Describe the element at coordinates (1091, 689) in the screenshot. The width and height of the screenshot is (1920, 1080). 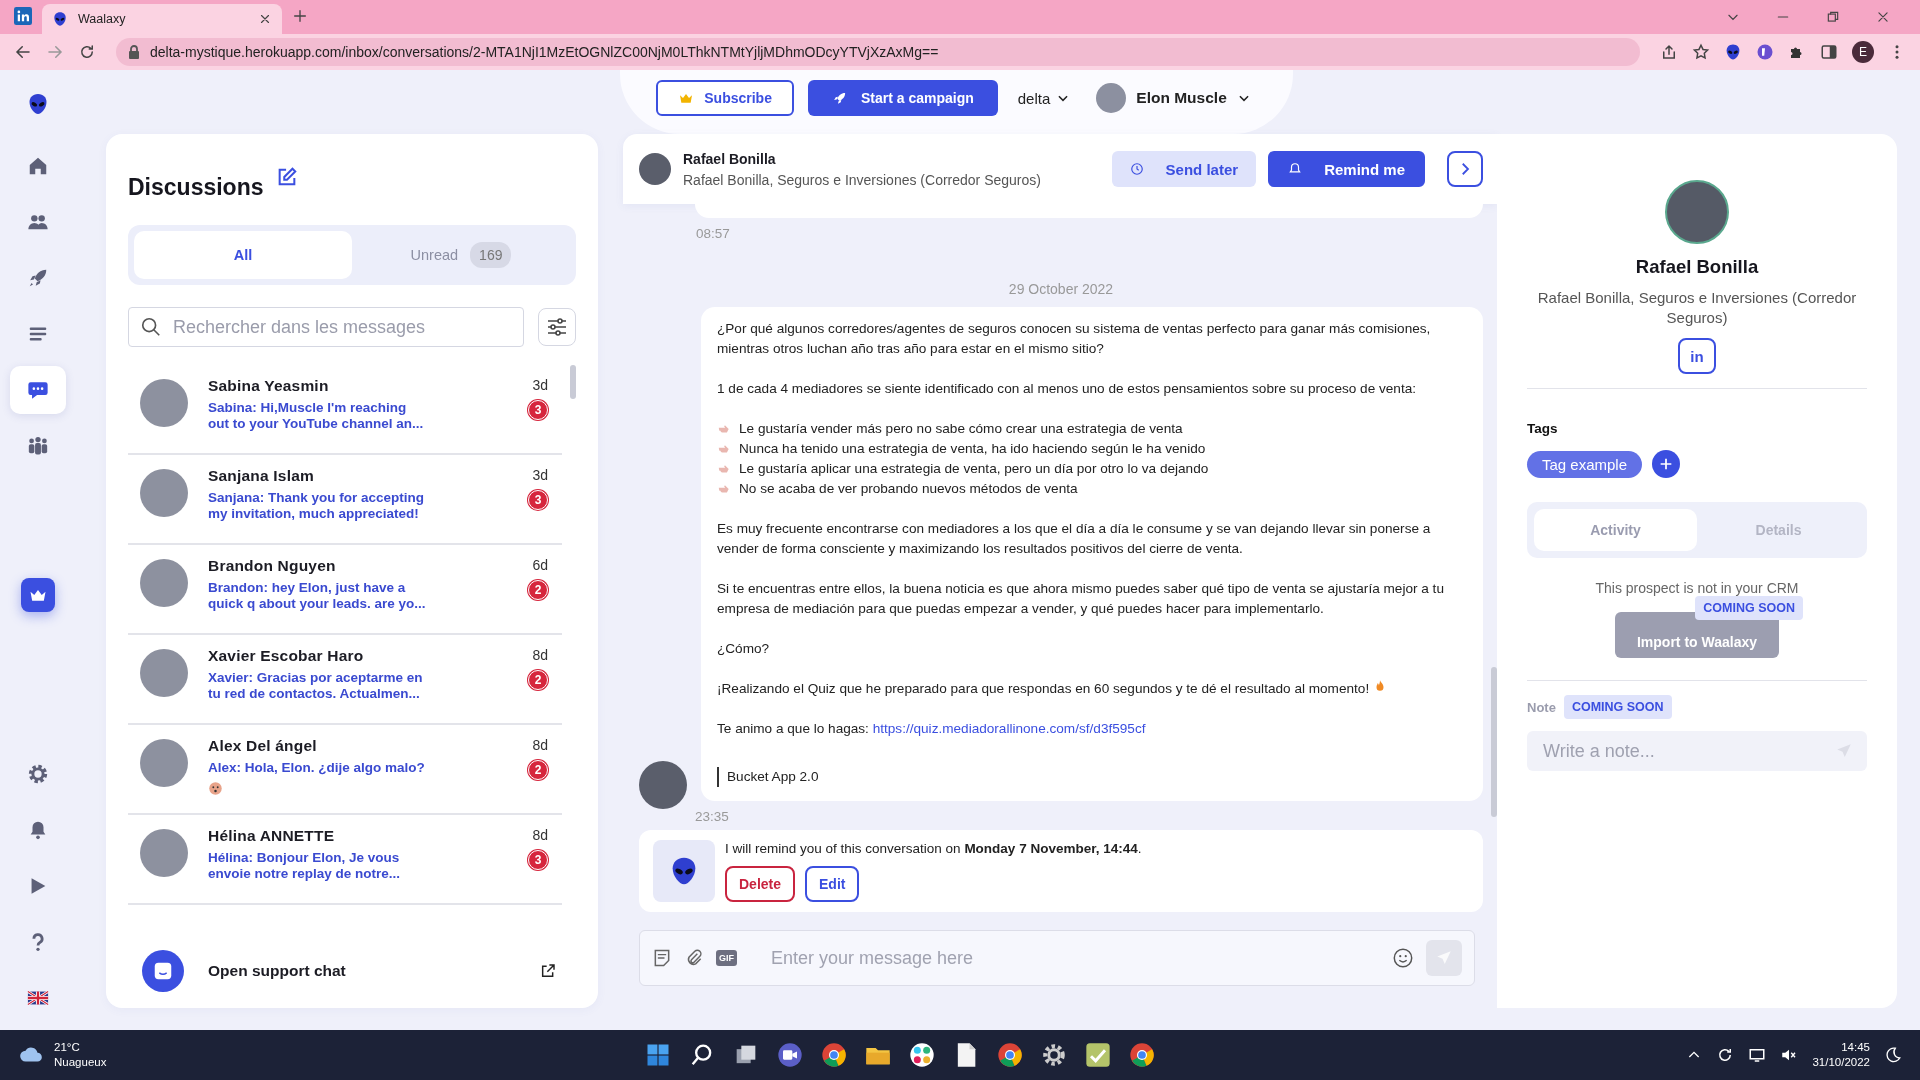
I see `message-text: ¡Realizando el Quiz que he preparado para que respondas en 60 segundos y te dé el resultado al momento!` at that location.